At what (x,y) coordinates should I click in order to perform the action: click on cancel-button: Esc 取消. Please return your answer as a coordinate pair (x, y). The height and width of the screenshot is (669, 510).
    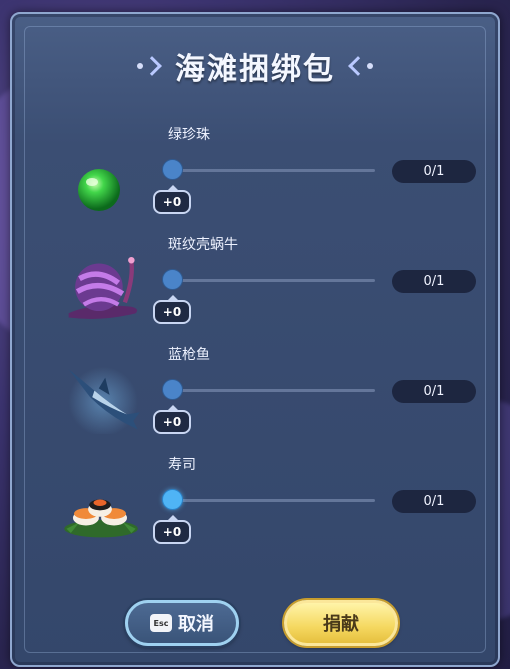
    Looking at the image, I should click on (182, 623).